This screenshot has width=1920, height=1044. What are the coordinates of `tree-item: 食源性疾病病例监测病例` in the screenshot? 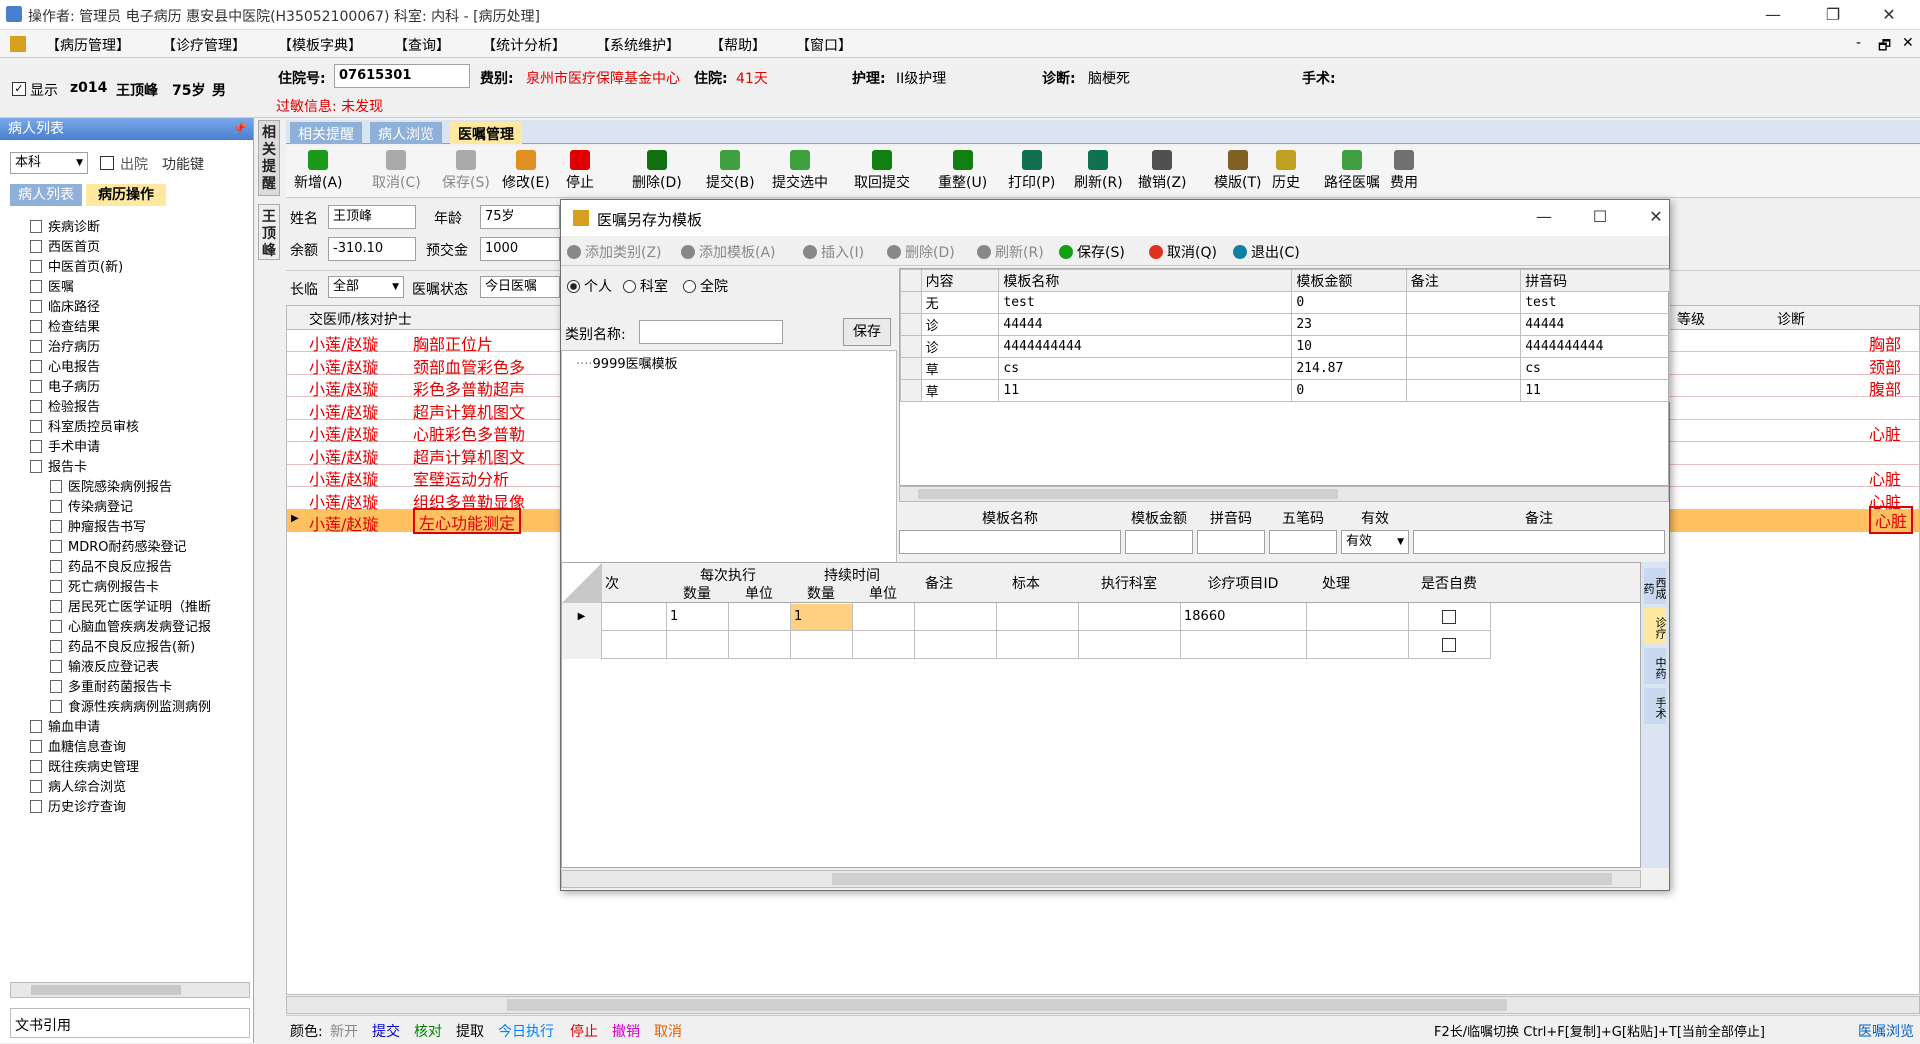 It's located at (134, 708).